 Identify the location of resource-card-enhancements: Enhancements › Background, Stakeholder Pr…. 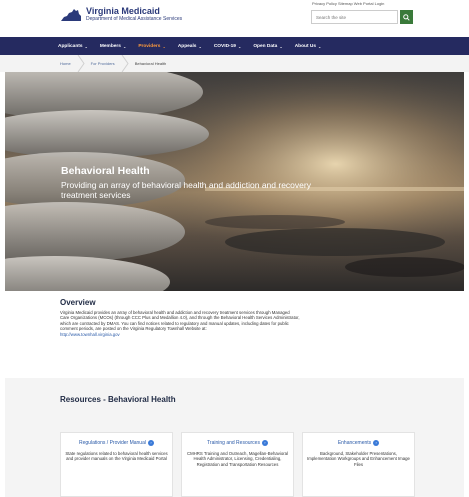
(358, 464).